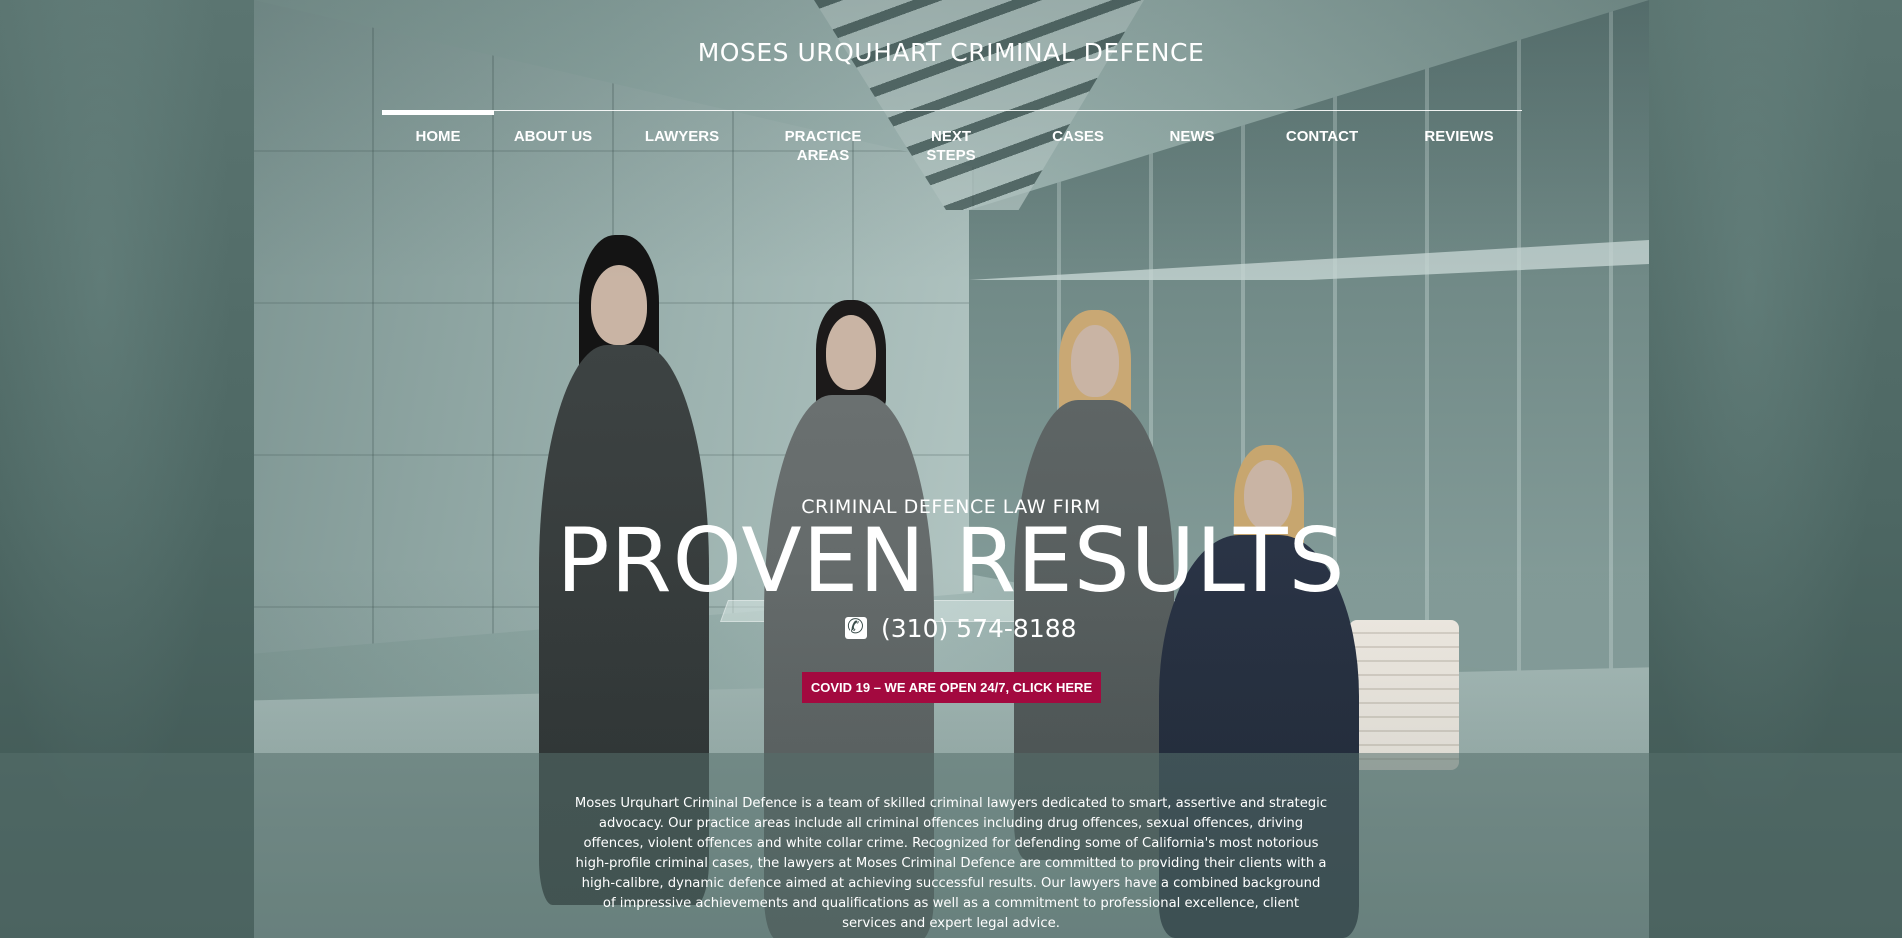 This screenshot has height=938, width=1902. What do you see at coordinates (951, 146) in the screenshot?
I see `nav-item-next-steps: NEXT STEPS` at bounding box center [951, 146].